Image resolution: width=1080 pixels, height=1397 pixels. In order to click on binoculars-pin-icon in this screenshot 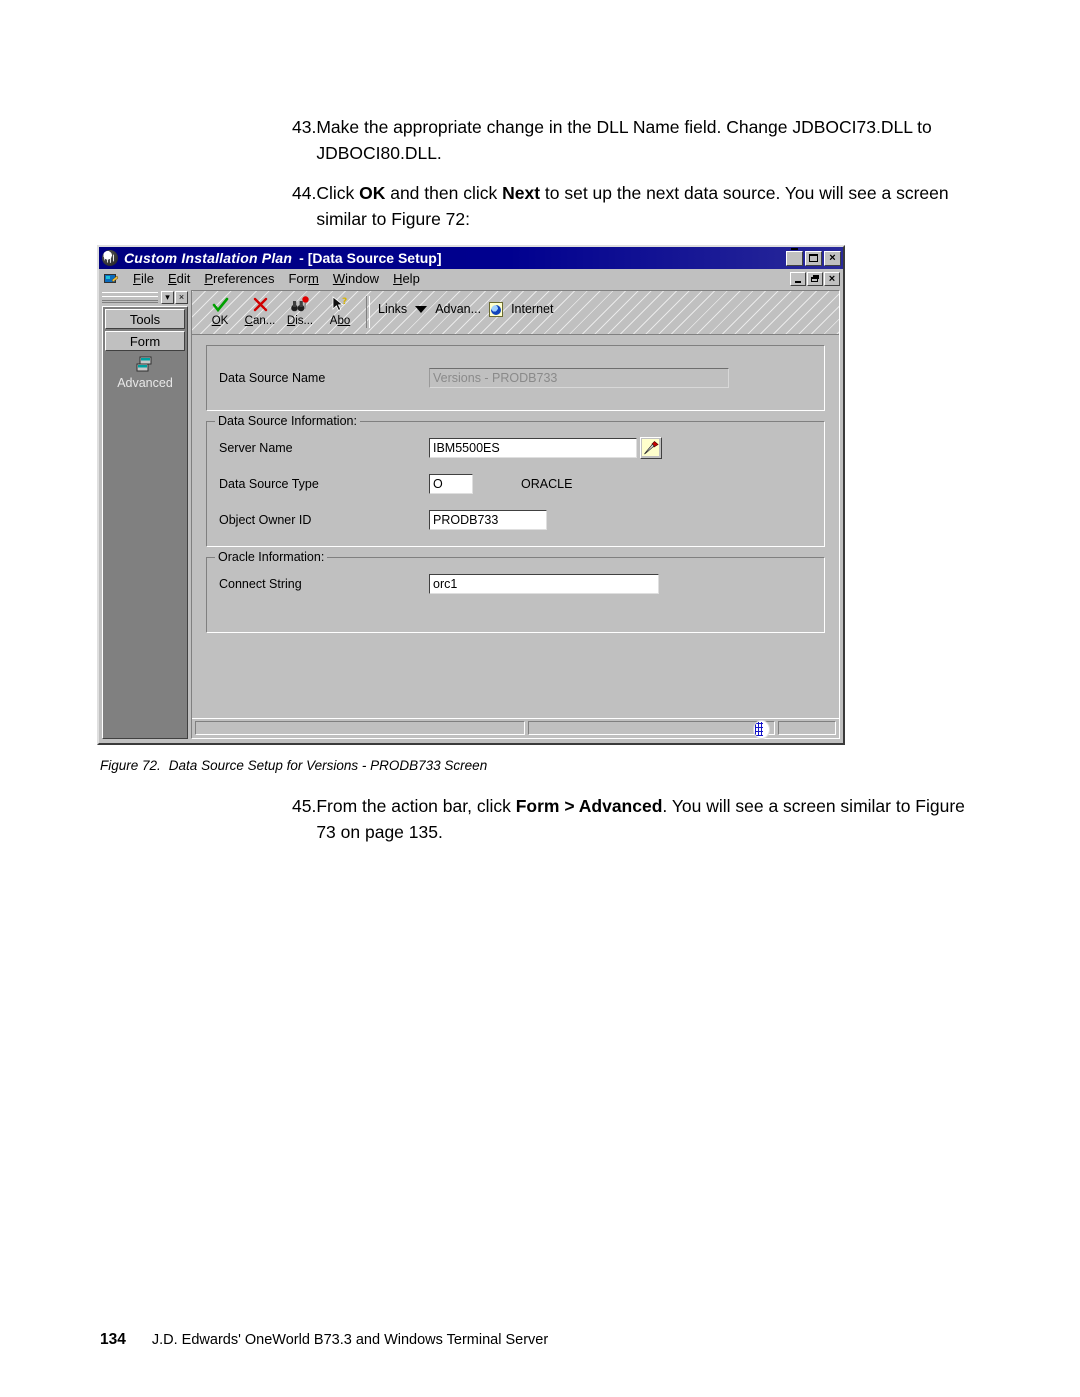, I will do `click(300, 304)`.